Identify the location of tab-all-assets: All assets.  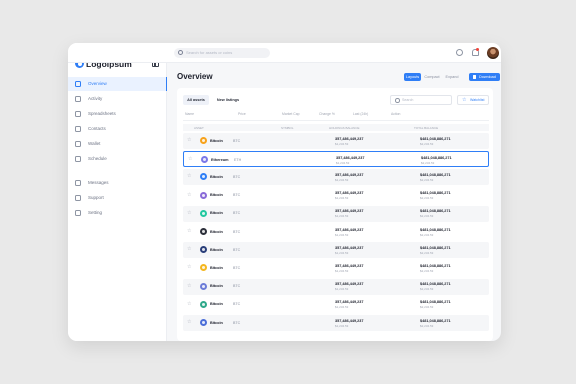
(196, 100).